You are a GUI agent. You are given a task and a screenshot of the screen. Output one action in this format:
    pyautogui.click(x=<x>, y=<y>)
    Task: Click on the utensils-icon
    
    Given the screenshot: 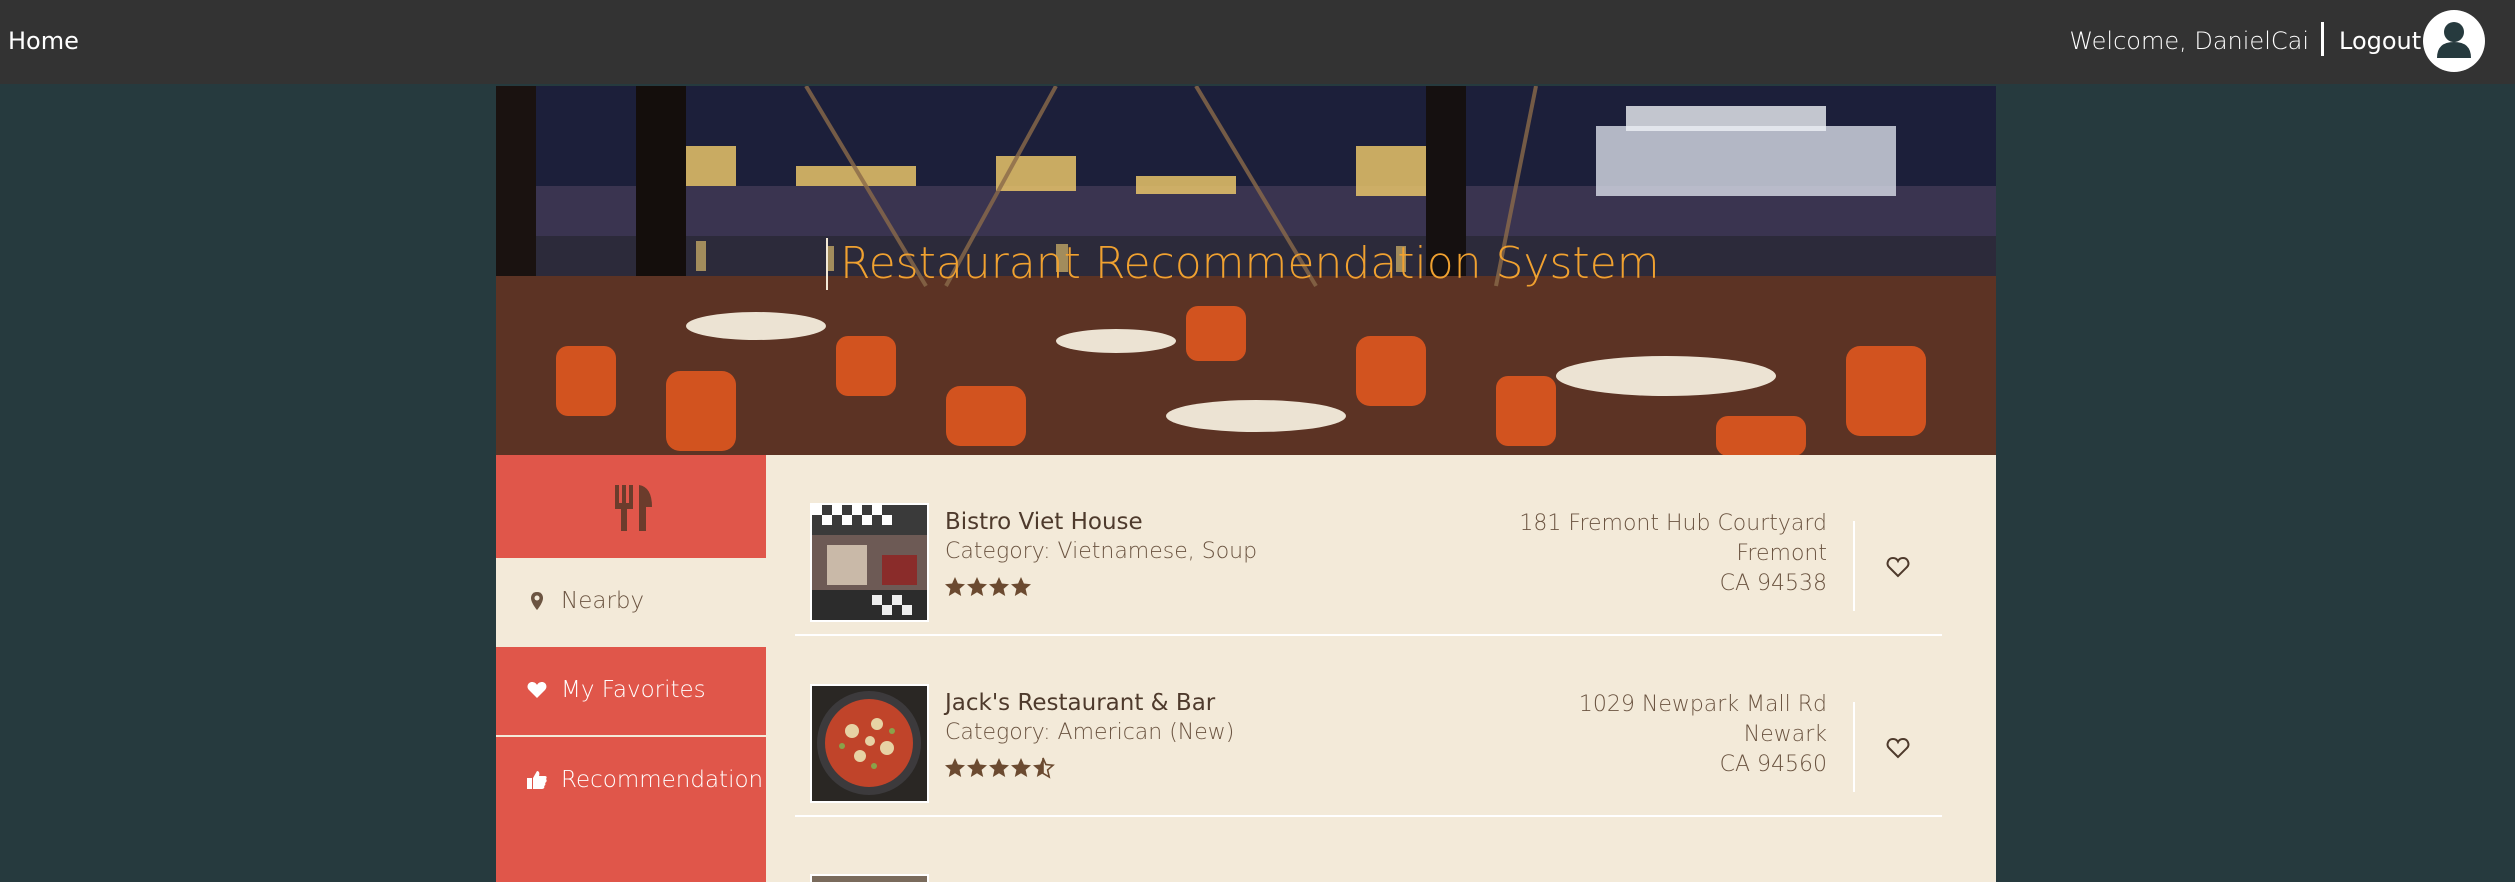 What is the action you would take?
    pyautogui.click(x=633, y=508)
    